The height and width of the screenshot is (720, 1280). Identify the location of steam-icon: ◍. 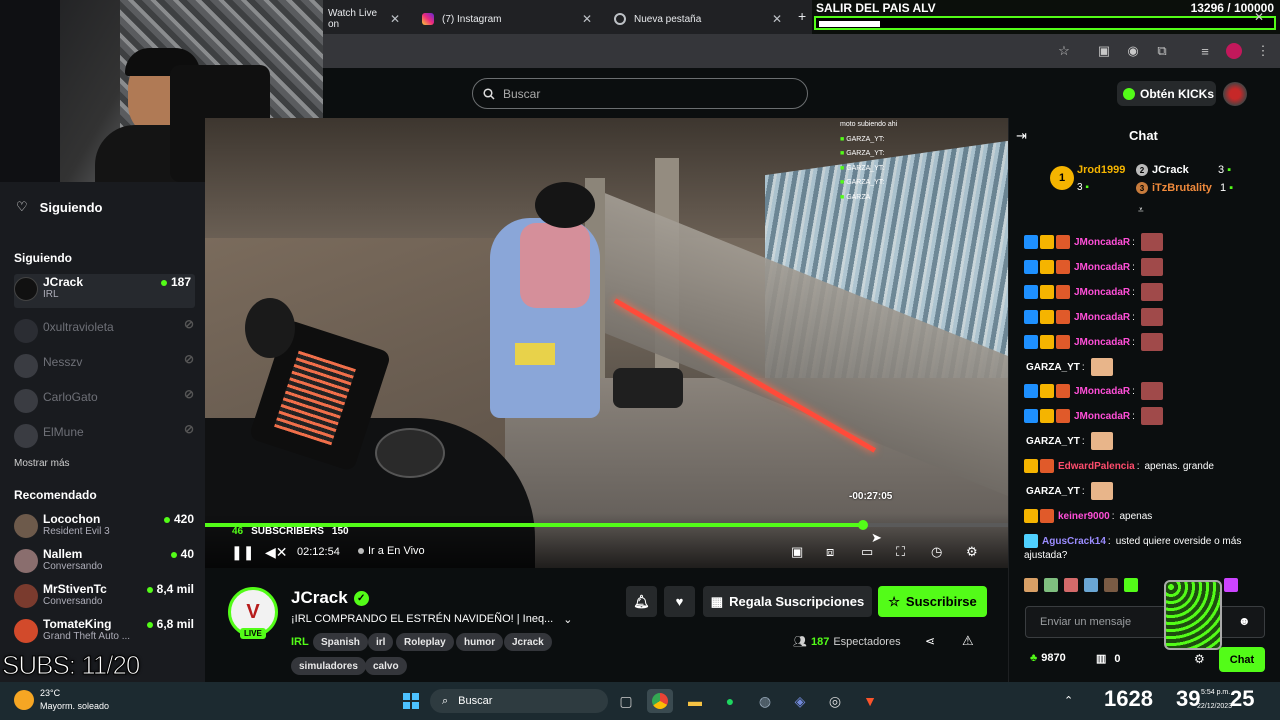
(765, 701).